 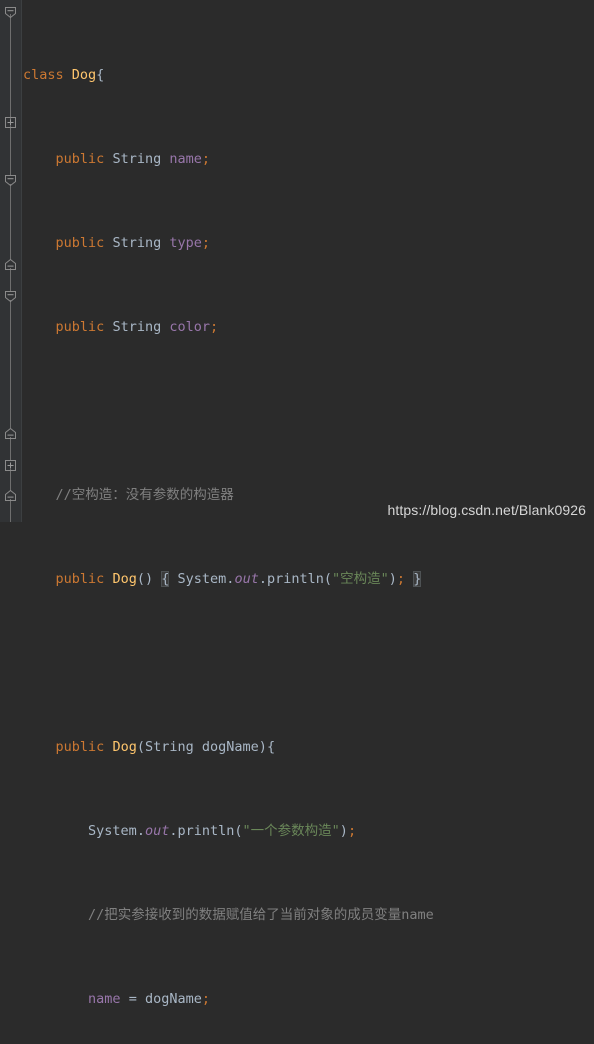 I want to click on code-line: System.out.println("一个参数构造");, so click(x=308, y=831).